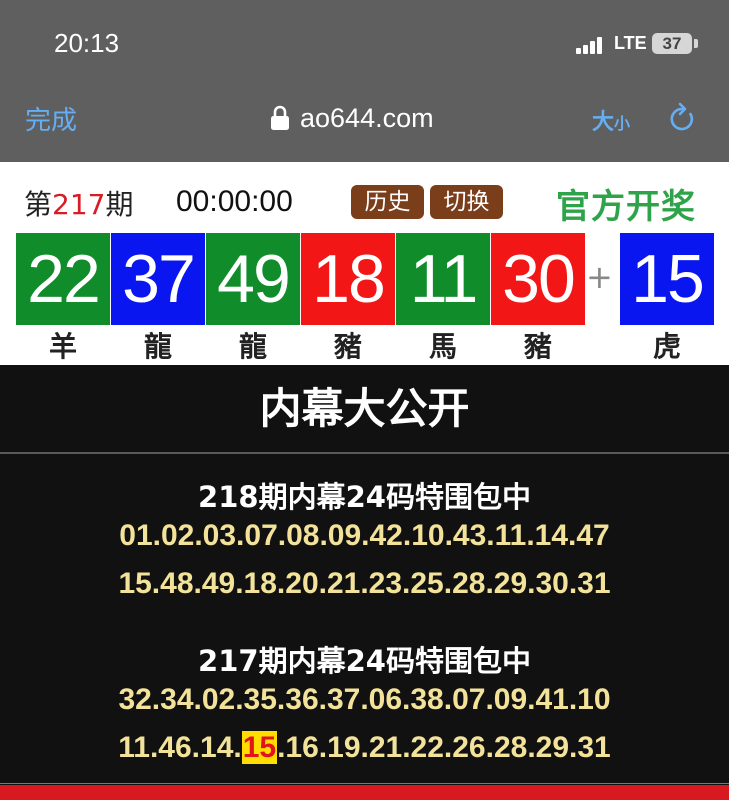  I want to click on hit-number: 15, so click(259, 747).